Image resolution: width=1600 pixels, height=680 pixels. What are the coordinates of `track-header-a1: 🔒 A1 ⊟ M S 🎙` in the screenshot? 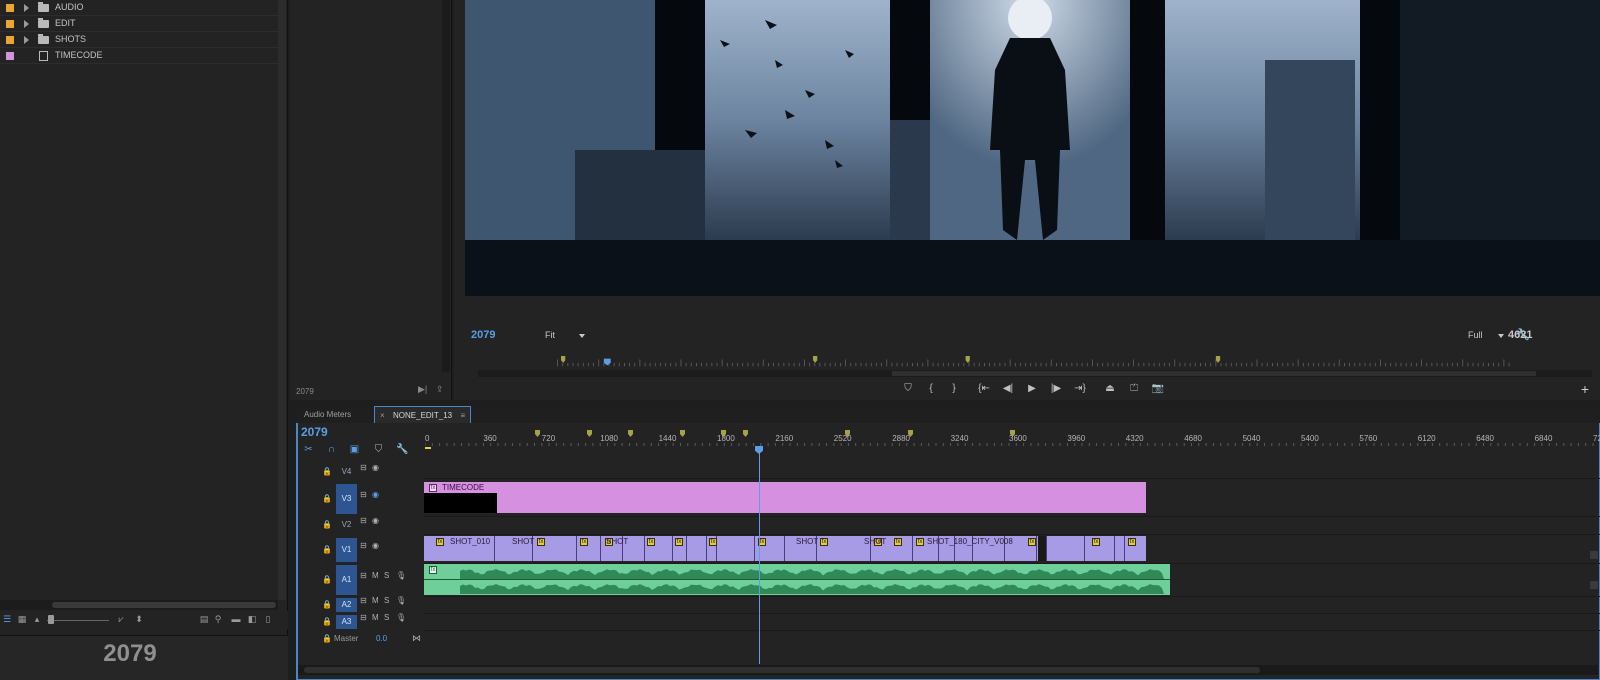 It's located at (363, 580).